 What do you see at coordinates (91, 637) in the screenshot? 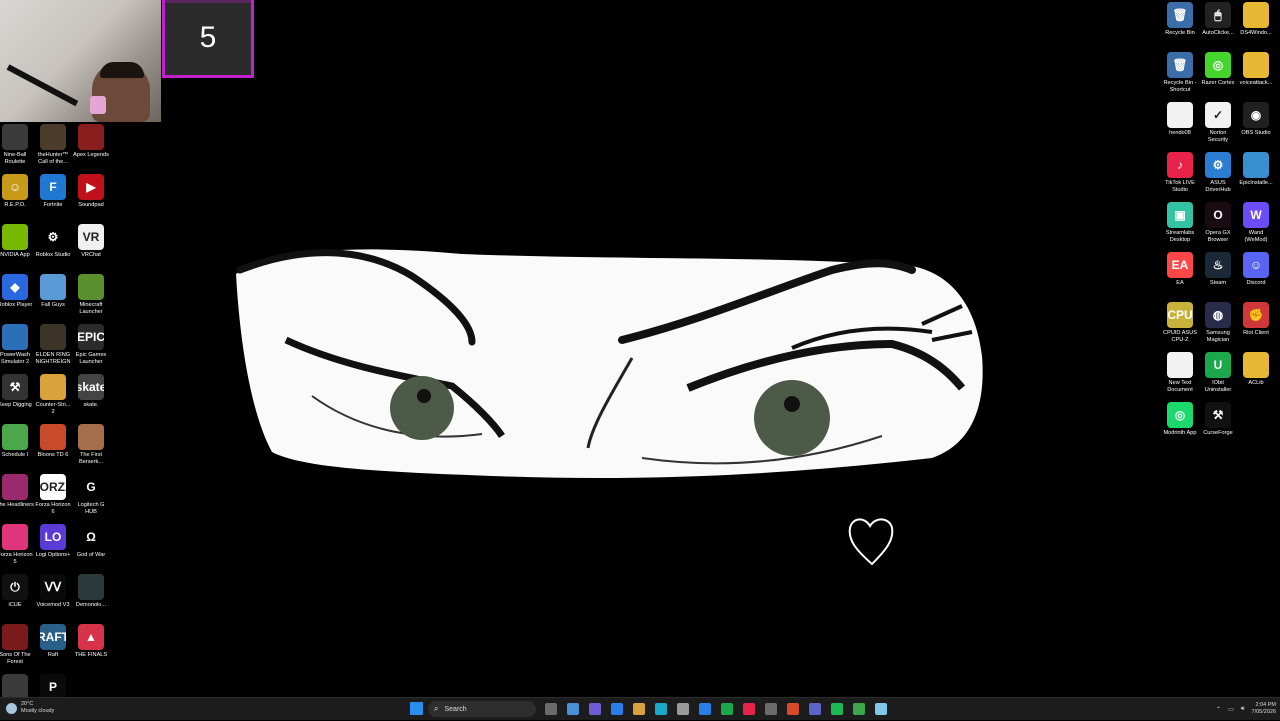
I see `app-icon: ▲` at bounding box center [91, 637].